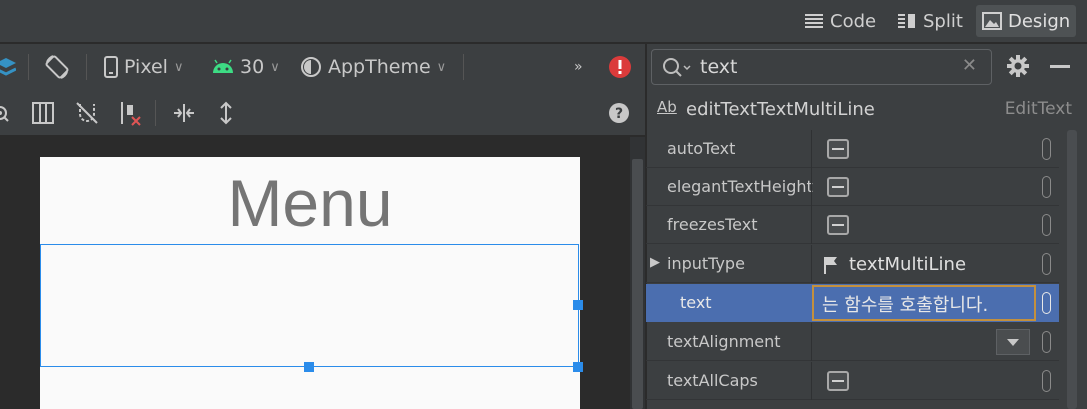  Describe the element at coordinates (969, 65) in the screenshot. I see `clear-search-icon: ✕` at that location.